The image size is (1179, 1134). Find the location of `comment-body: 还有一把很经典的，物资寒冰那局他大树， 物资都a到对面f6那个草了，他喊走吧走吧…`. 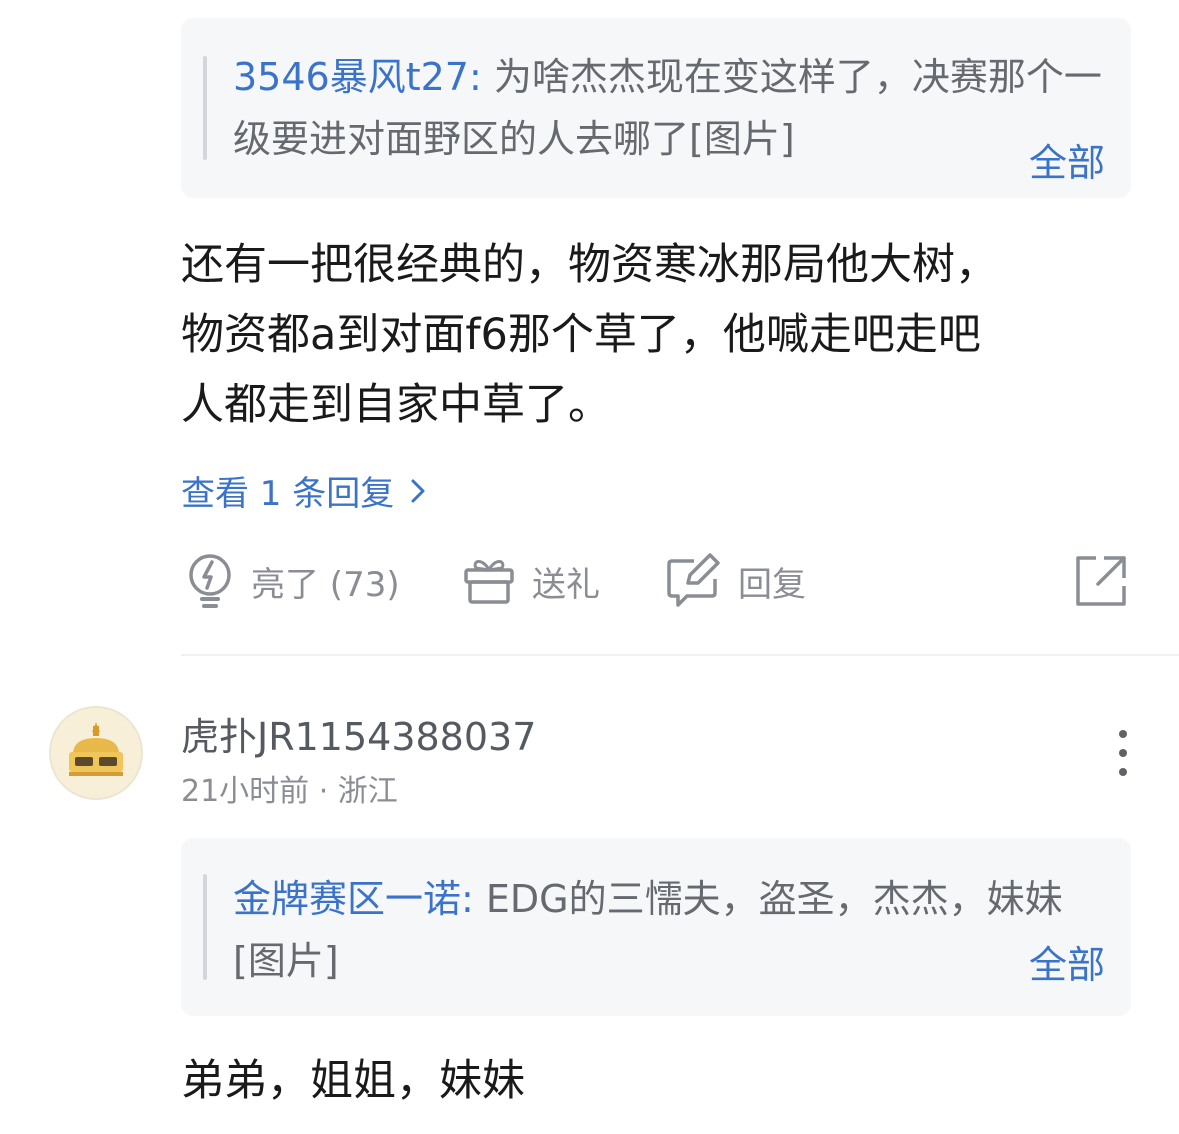

comment-body: 还有一把很经典的，物资寒冰那局他大树， 物资都a到对面f6那个草了，他喊走吧走吧… is located at coordinates (646, 335).